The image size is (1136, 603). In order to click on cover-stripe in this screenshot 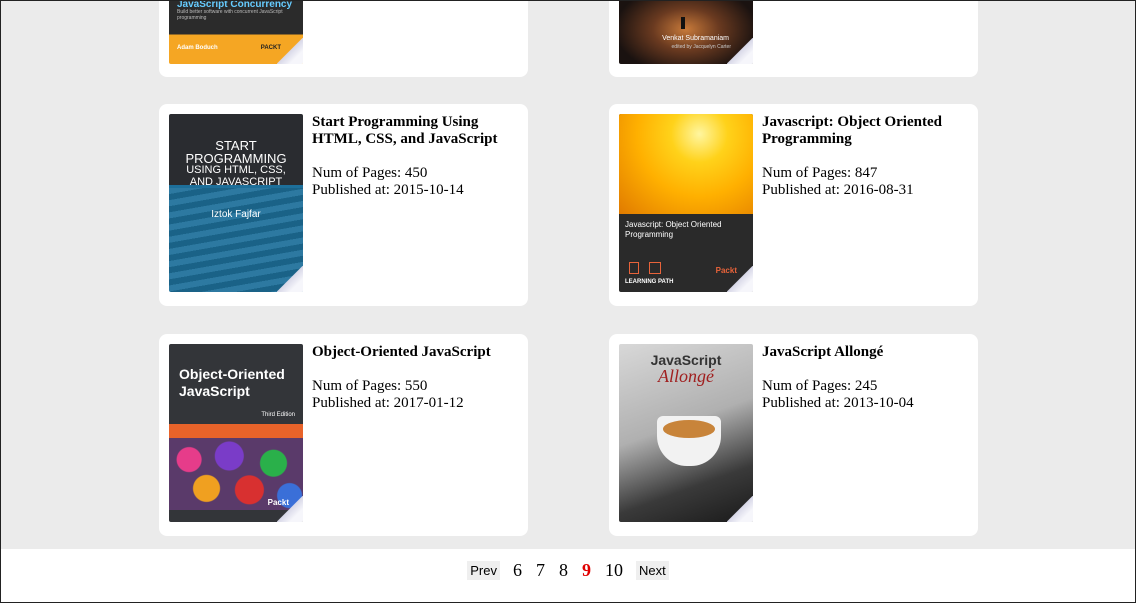, I will do `click(236, 431)`.